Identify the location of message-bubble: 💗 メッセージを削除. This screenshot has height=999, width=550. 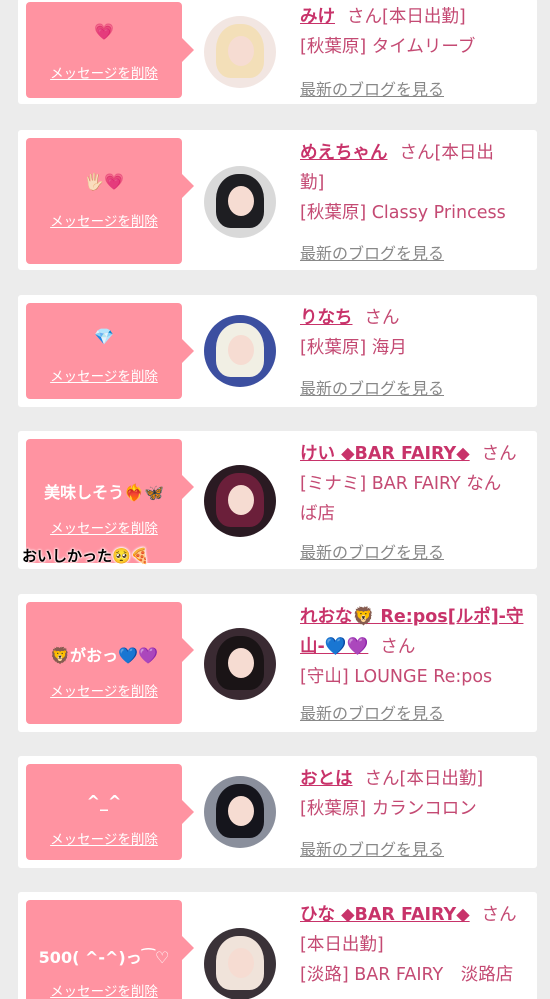
(110, 50).